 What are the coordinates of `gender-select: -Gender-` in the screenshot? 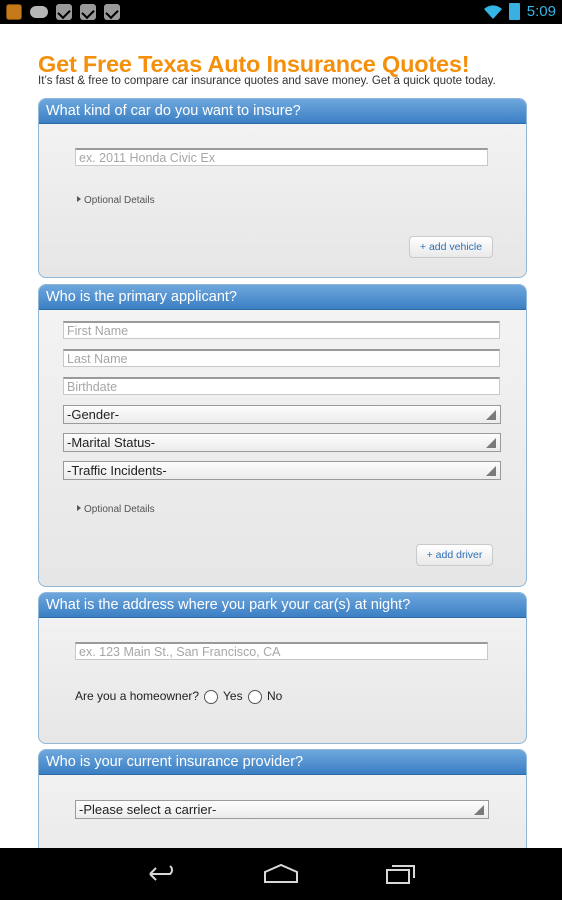 It's located at (282, 414).